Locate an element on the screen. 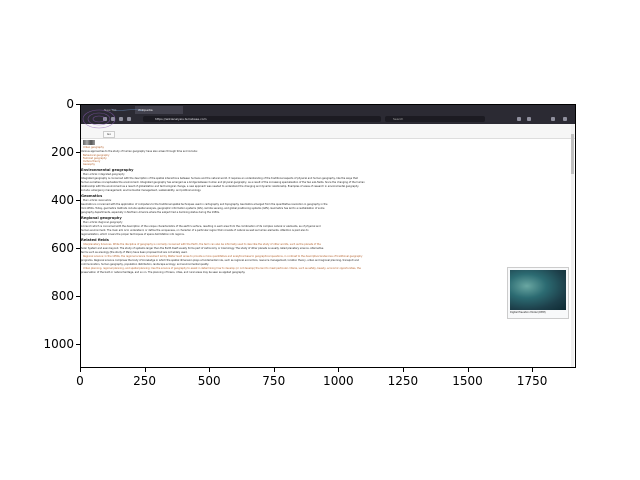 This screenshot has height=480, width=640. overlay-contour-decoration is located at coordinates (113, 118).